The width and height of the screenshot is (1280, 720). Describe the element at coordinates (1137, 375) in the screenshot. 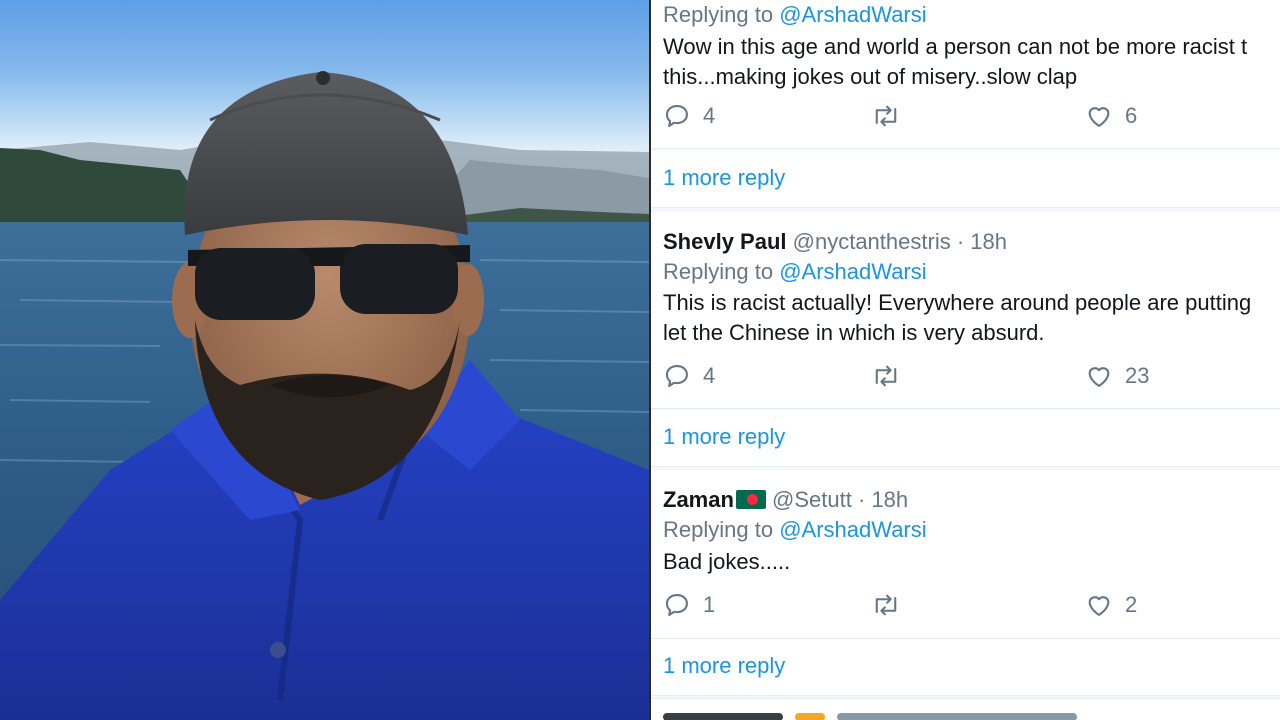

I see `like-count: 23` at that location.